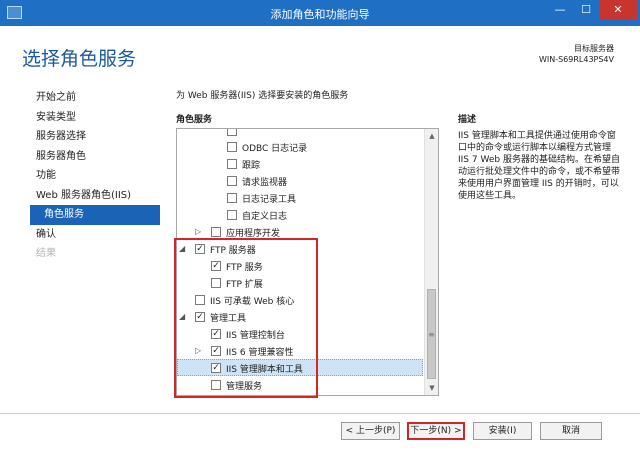  I want to click on tree-row: 日志记录工具, so click(300, 198).